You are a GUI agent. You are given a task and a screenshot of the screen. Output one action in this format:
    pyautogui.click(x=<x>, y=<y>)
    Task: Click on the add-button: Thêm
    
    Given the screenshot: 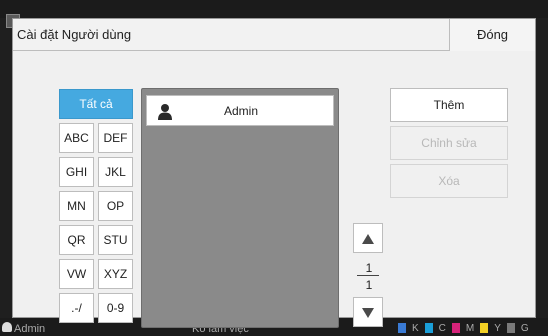 What is the action you would take?
    pyautogui.click(x=449, y=105)
    